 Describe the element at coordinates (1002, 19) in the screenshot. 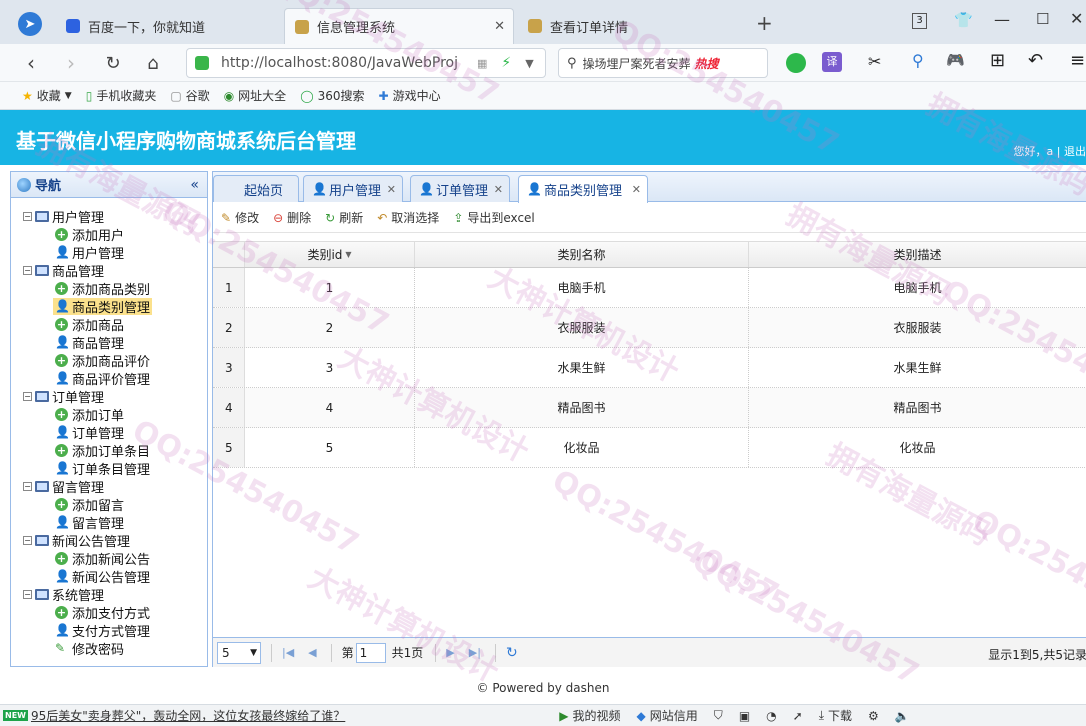

I see `minimize-icon: —` at that location.